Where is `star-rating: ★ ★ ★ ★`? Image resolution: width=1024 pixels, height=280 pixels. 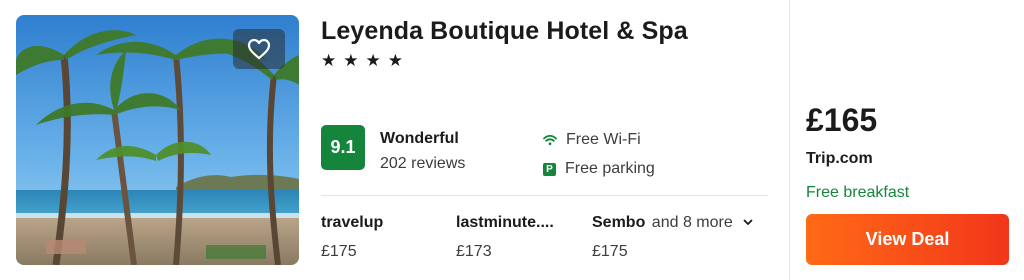
star-rating: ★ ★ ★ ★ is located at coordinates (362, 60).